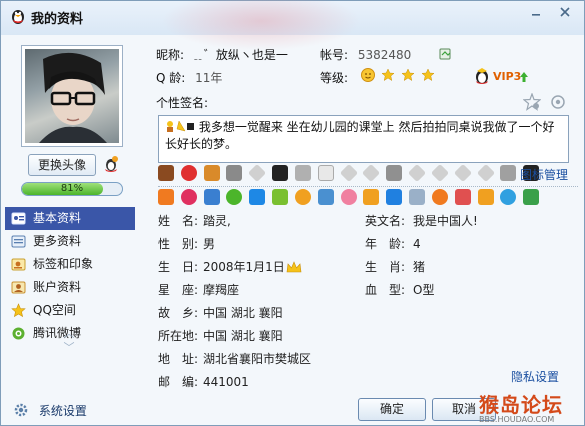 Image resolution: width=585 pixels, height=426 pixels. I want to click on list-icon, so click(18, 241).